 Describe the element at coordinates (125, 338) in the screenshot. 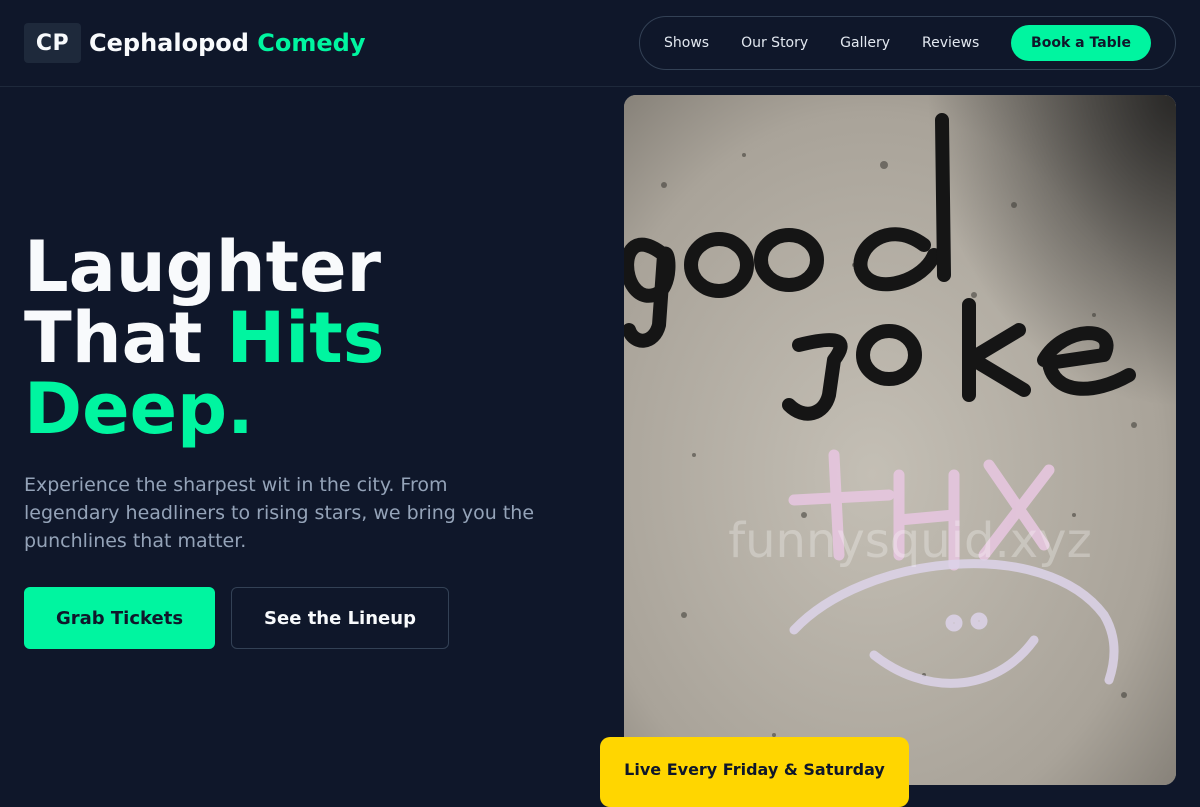

I see `hero-title-line2-plain: That` at that location.